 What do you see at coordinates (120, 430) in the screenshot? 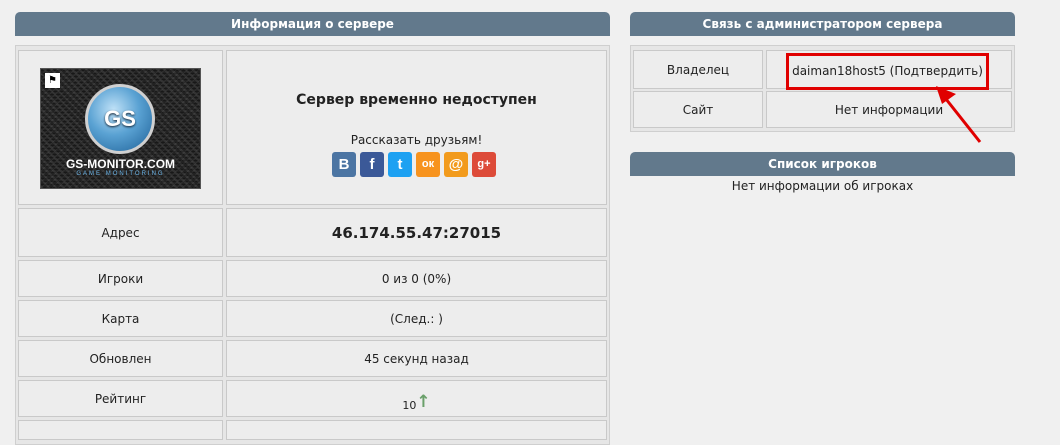
I see `row-label-extra` at bounding box center [120, 430].